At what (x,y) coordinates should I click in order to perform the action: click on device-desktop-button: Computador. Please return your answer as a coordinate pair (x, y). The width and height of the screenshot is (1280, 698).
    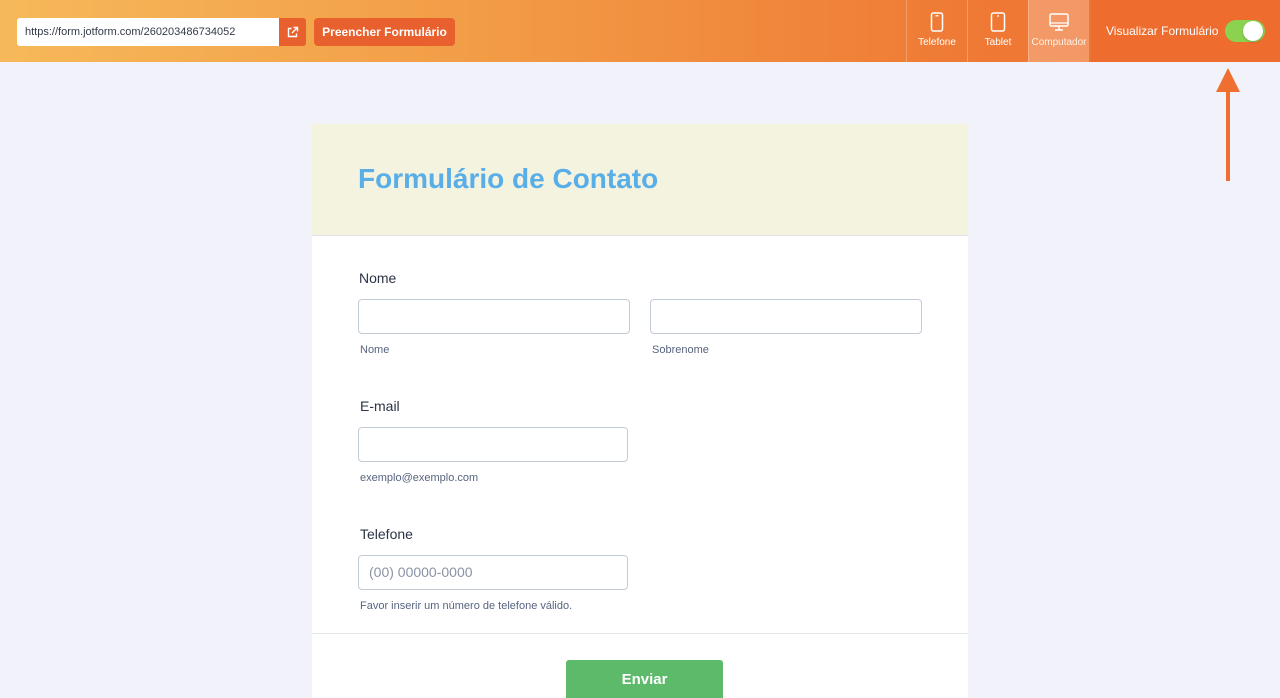
    Looking at the image, I should click on (1058, 31).